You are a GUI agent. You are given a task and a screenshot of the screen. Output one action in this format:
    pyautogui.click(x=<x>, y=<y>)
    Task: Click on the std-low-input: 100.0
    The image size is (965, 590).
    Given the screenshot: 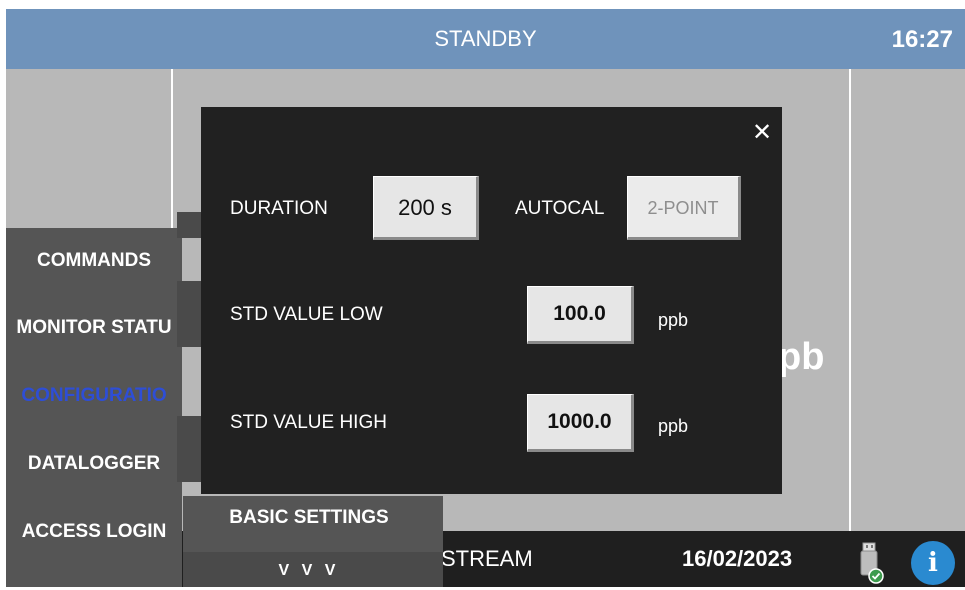 What is the action you would take?
    pyautogui.click(x=580, y=315)
    